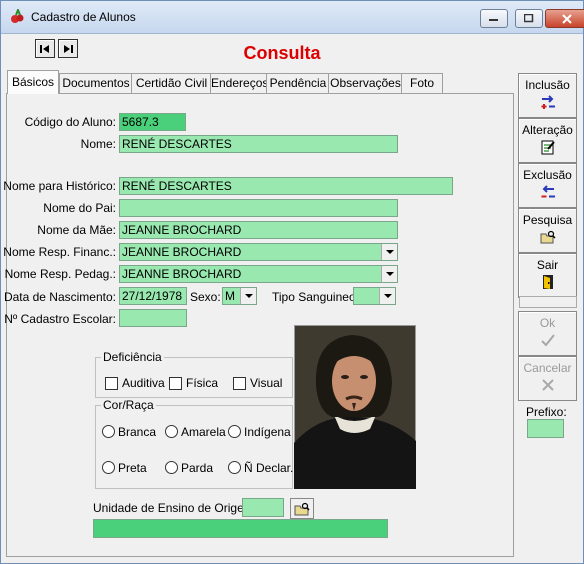 This screenshot has height=564, width=584. I want to click on nome-pai-field, so click(258, 208).